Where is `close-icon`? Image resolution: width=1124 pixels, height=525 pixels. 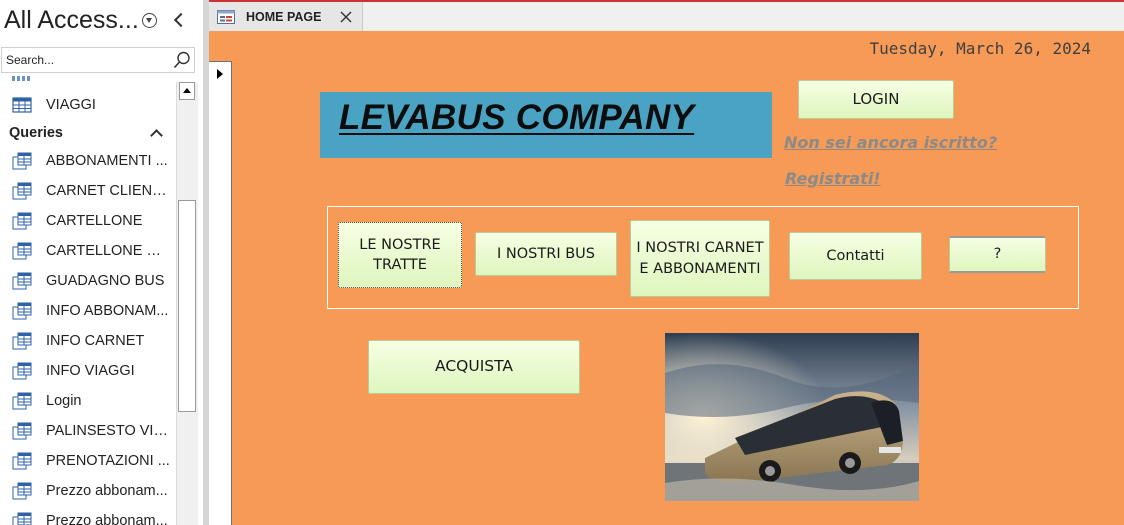 close-icon is located at coordinates (346, 17).